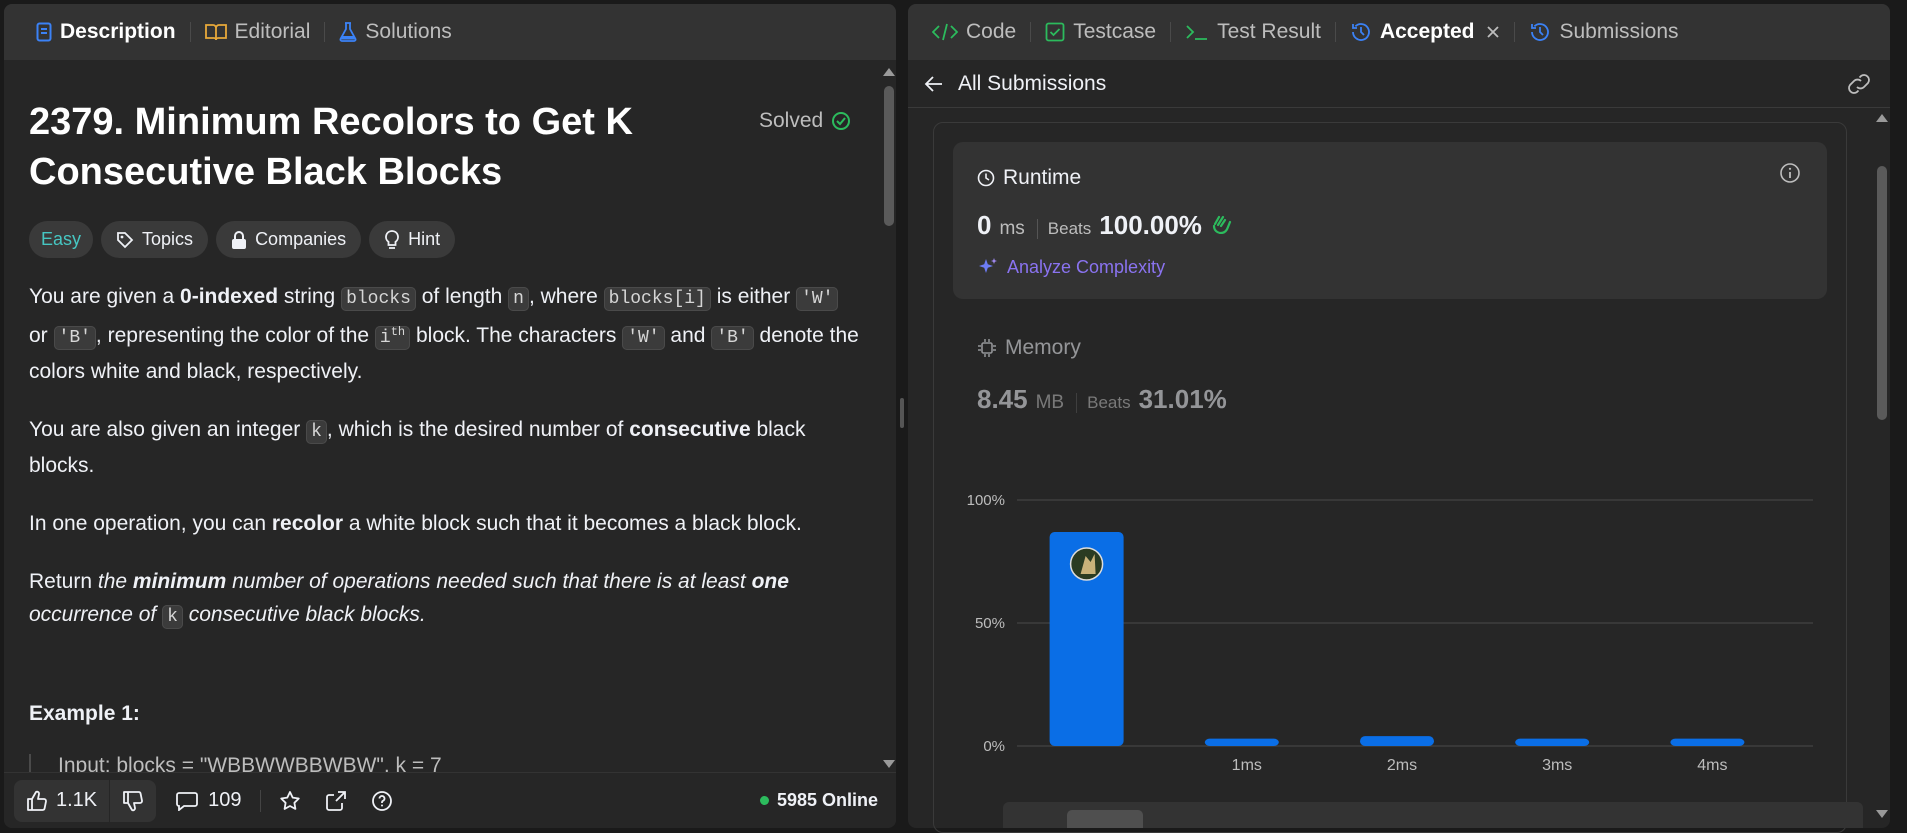 The height and width of the screenshot is (833, 1907). What do you see at coordinates (61, 239) in the screenshot?
I see `difficulty-badge: Easy` at bounding box center [61, 239].